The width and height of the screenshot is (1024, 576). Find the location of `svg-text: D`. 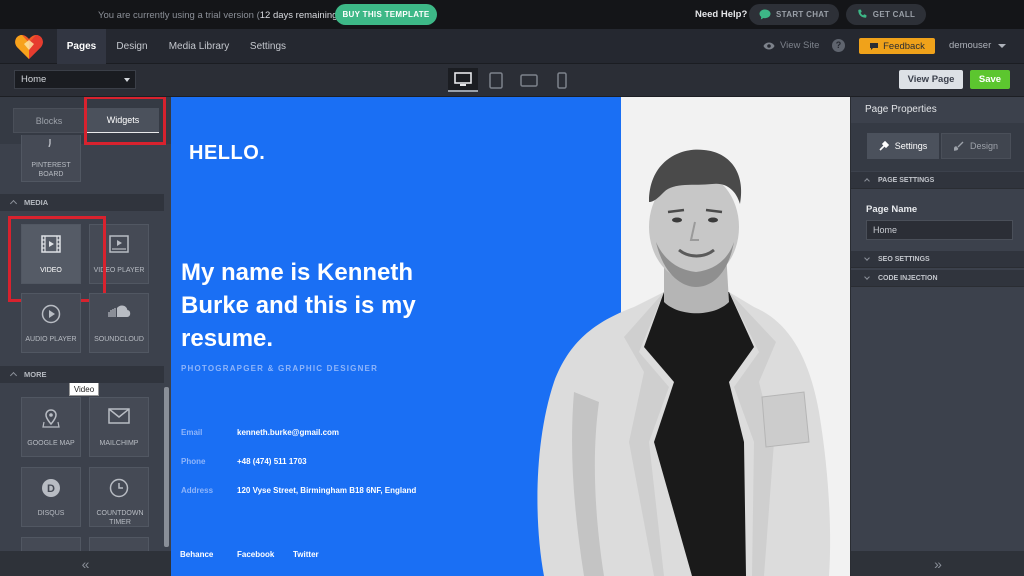

svg-text: D is located at coordinates (51, 489).